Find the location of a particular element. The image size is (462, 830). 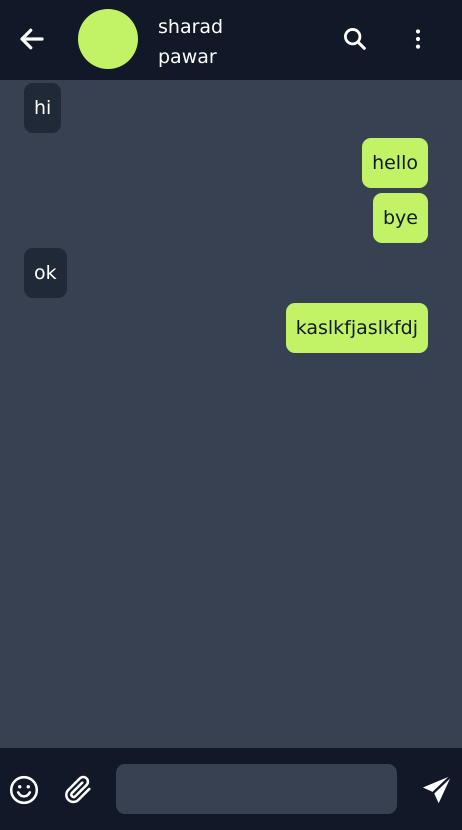

smiley-icon is located at coordinates (24, 790).